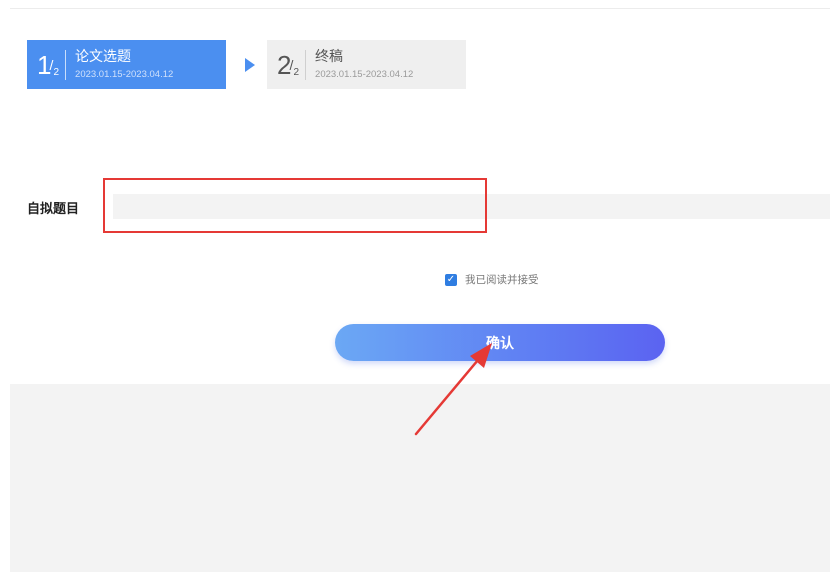  I want to click on step-text: 论文选题 2023.01.15-2023.04.12, so click(124, 65).